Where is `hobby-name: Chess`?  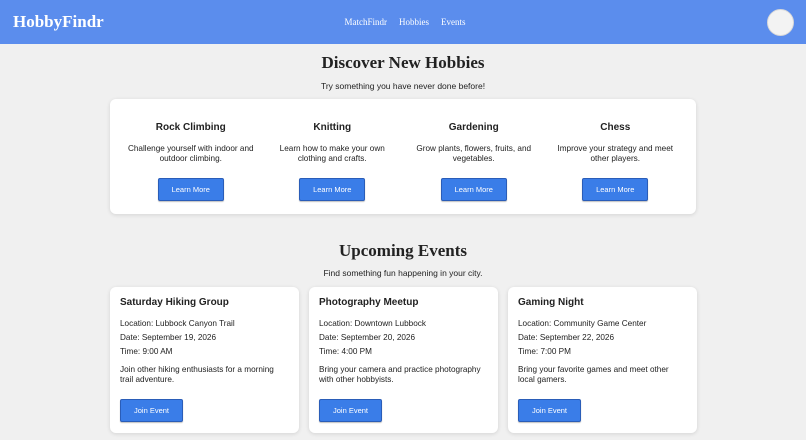
hobby-name: Chess is located at coordinates (615, 127).